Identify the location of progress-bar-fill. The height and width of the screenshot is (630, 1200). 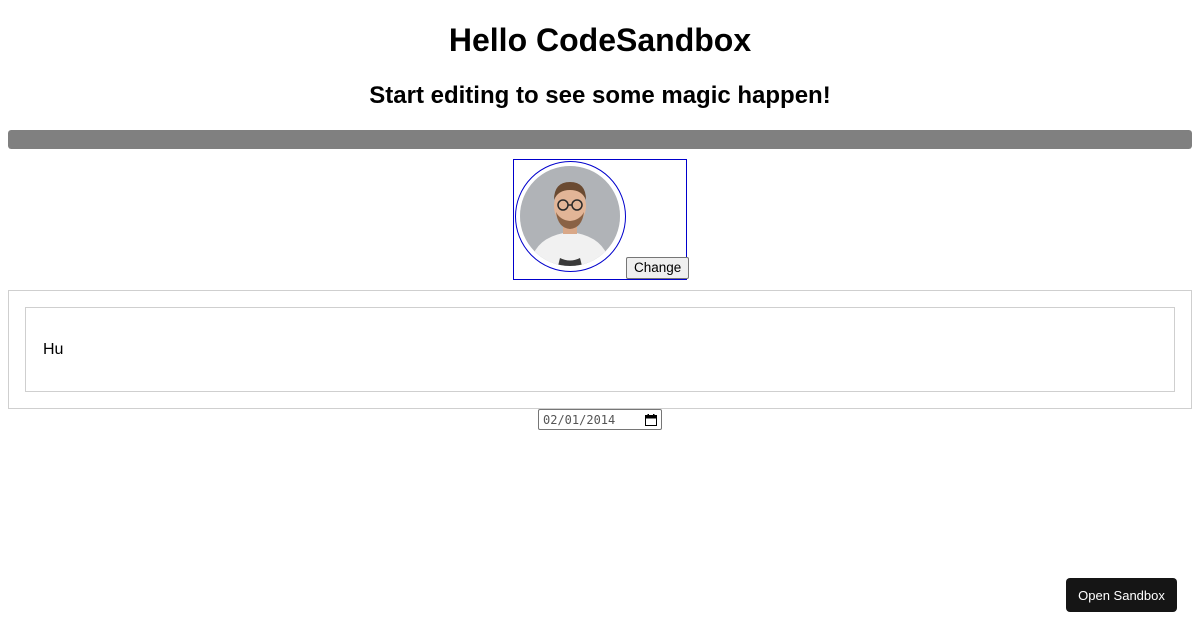
(600, 139).